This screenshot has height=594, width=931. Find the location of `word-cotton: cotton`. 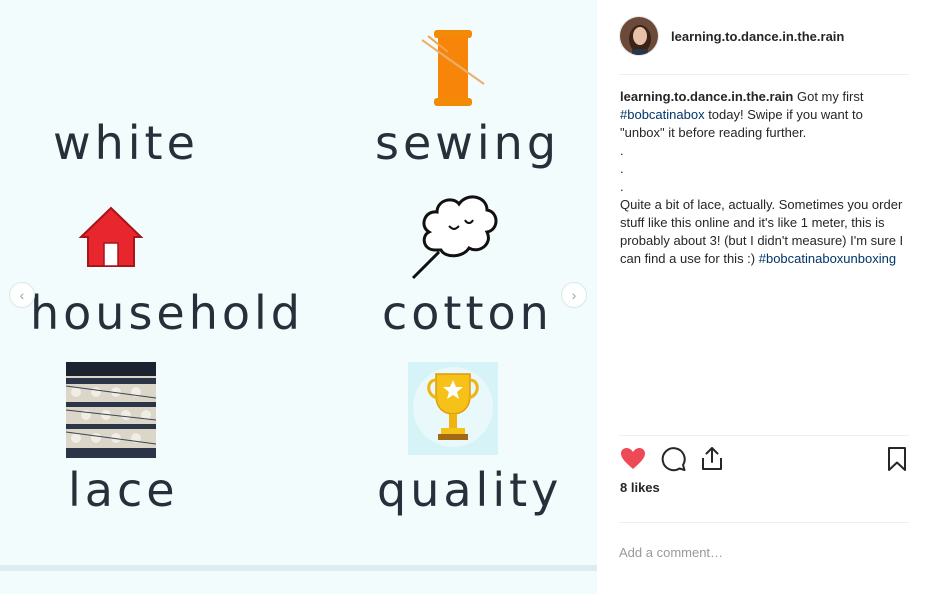

word-cotton: cotton is located at coordinates (467, 313).